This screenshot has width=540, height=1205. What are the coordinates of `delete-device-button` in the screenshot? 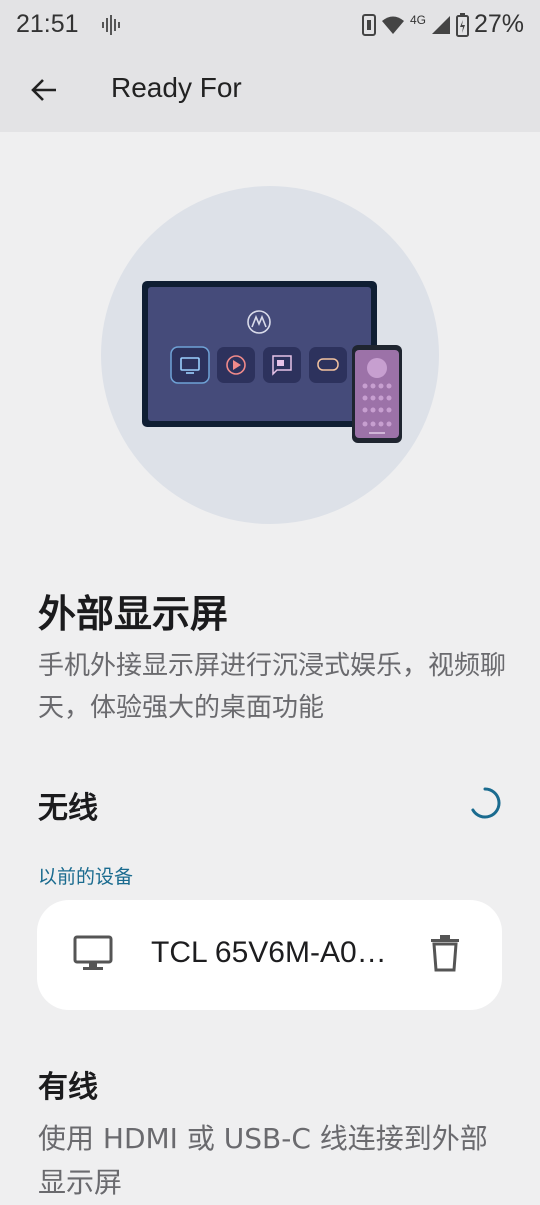 It's located at (448, 954).